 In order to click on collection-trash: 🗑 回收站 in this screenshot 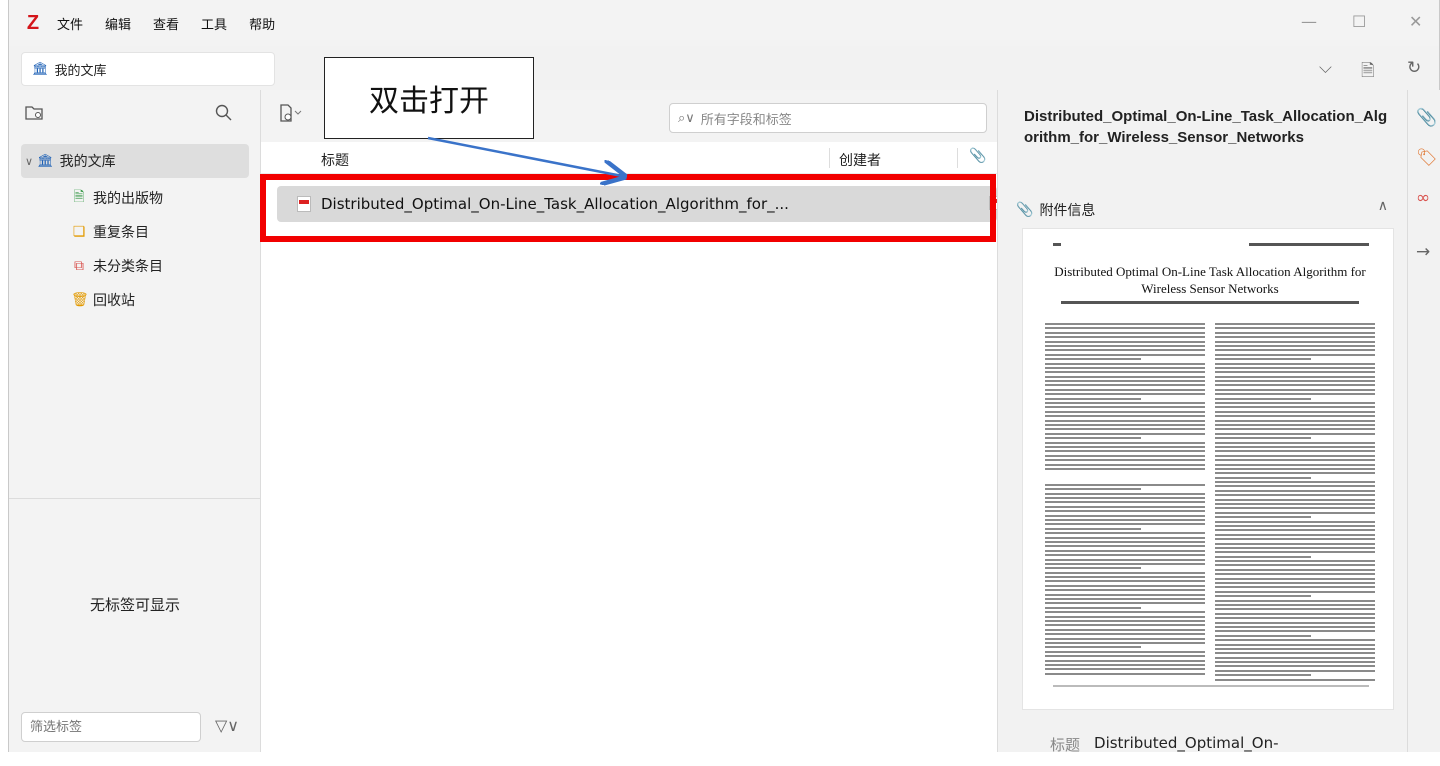, I will do `click(103, 300)`.